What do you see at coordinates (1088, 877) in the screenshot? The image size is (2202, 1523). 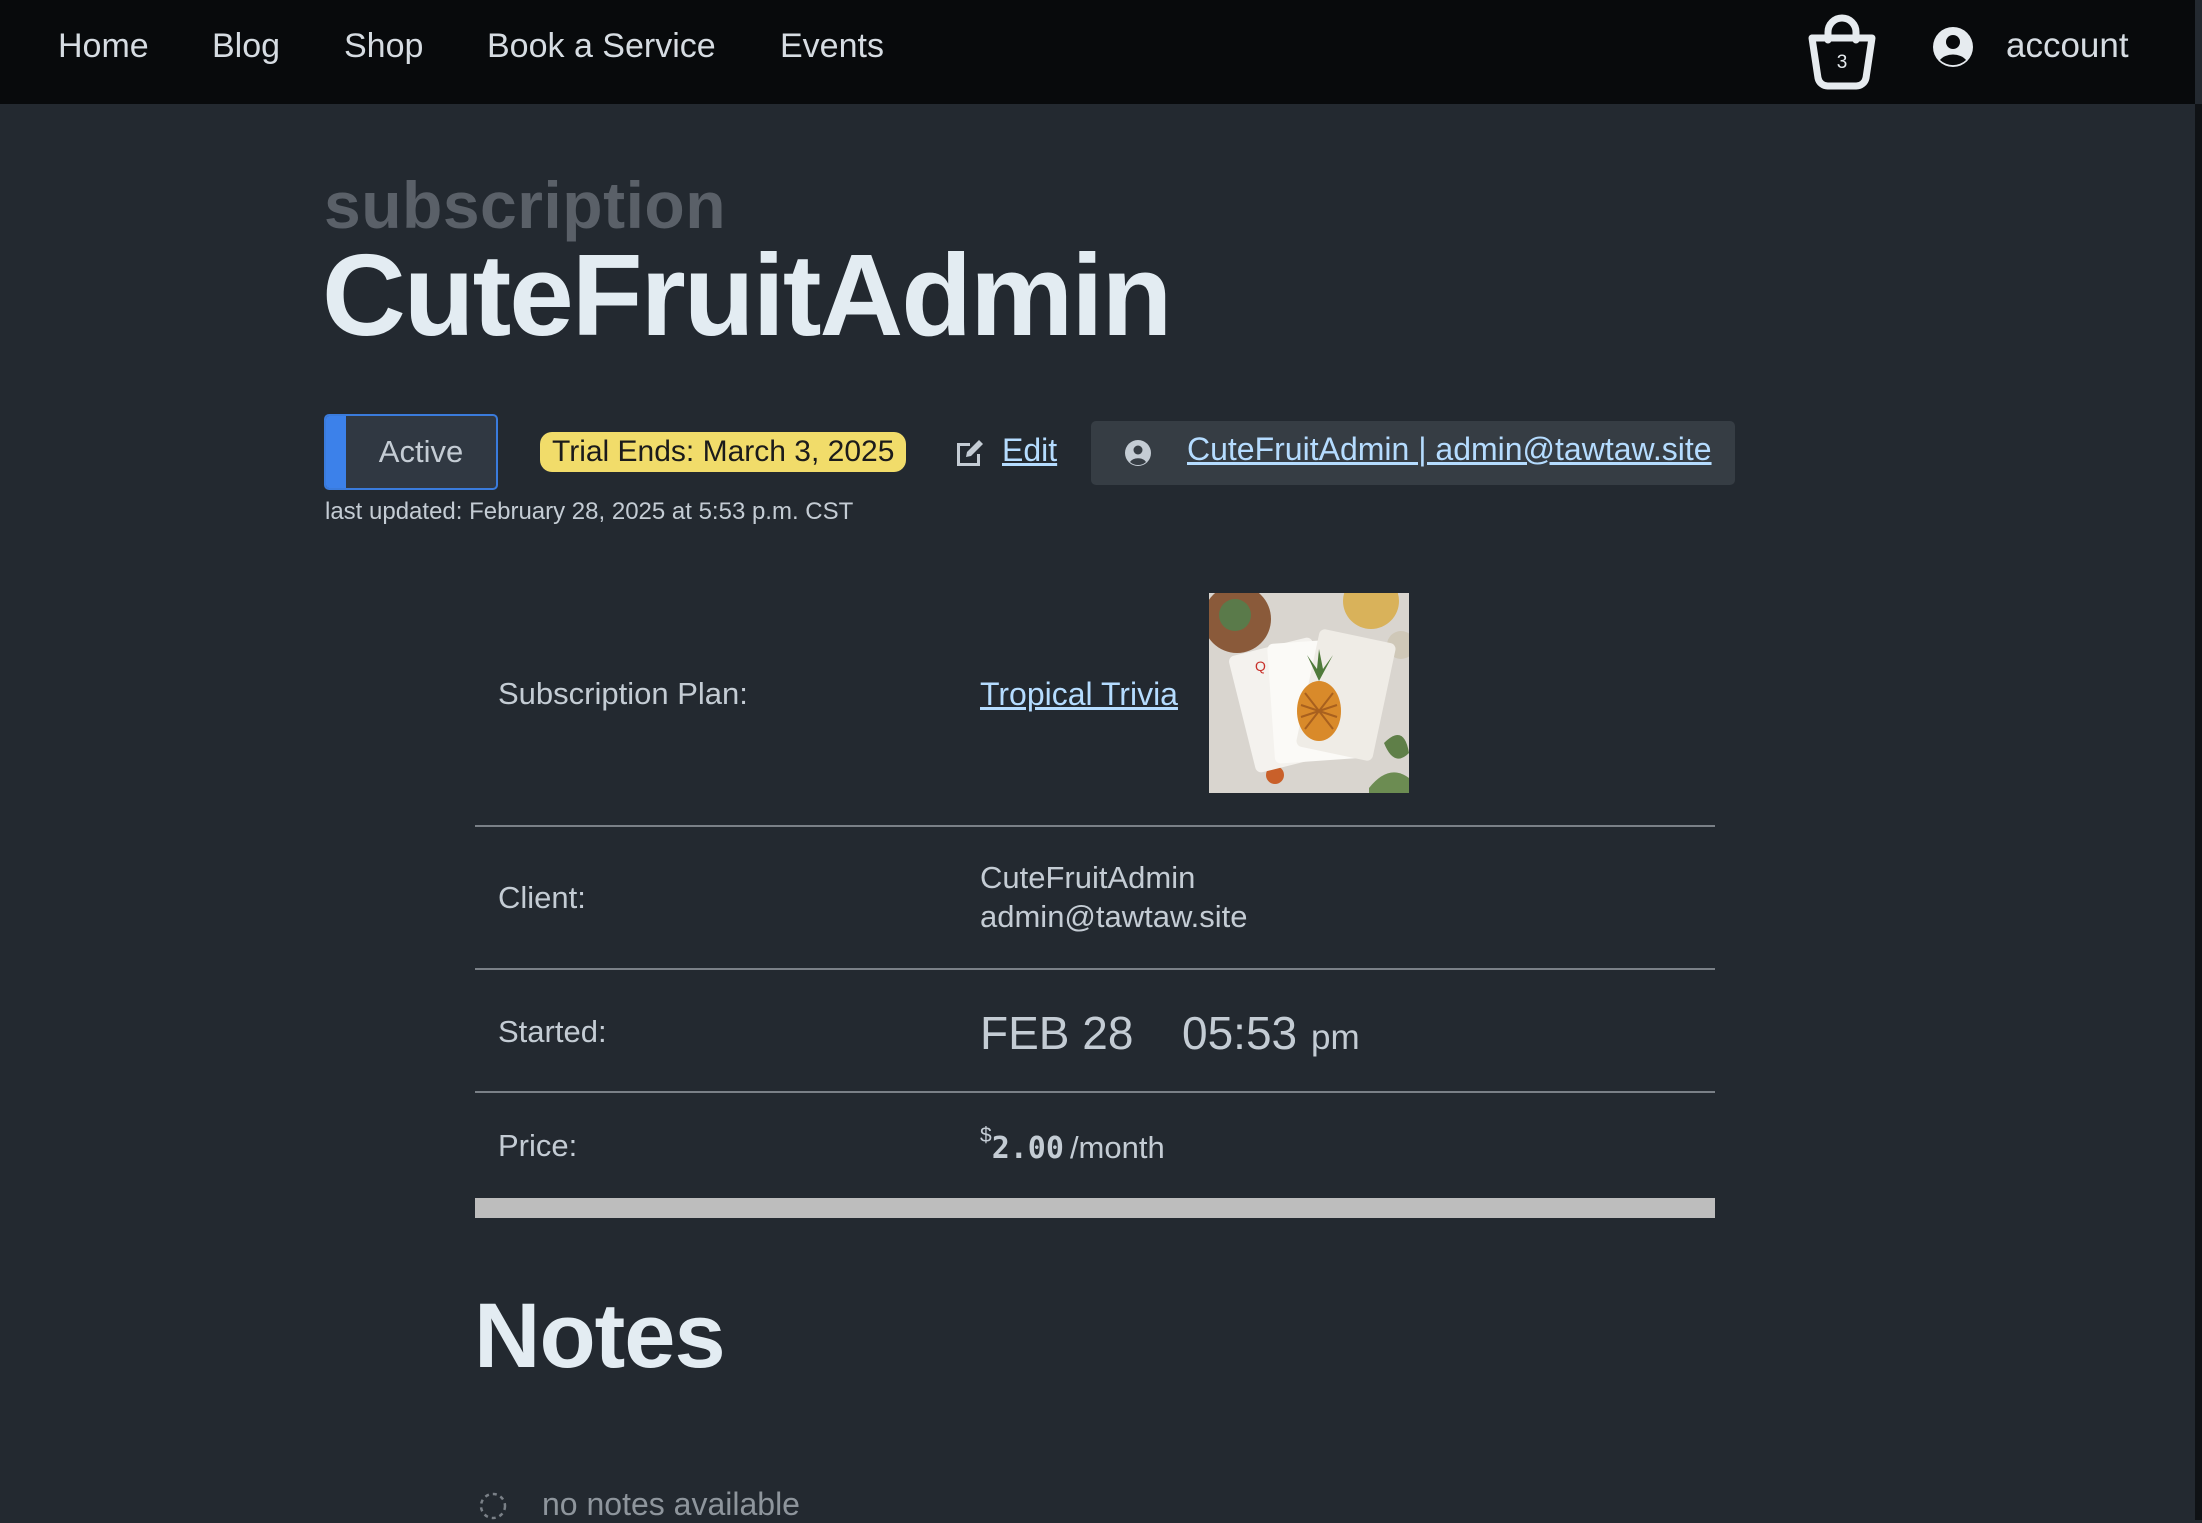 I see `client-name: CuteFruitAdmin` at bounding box center [1088, 877].